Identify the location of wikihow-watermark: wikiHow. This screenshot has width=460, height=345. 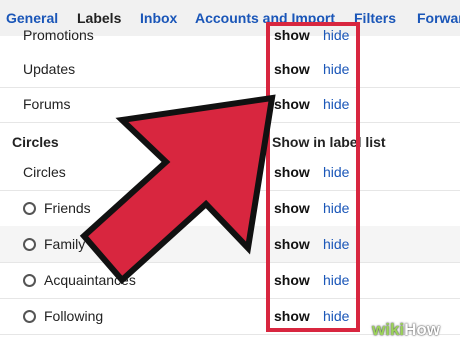
(406, 329).